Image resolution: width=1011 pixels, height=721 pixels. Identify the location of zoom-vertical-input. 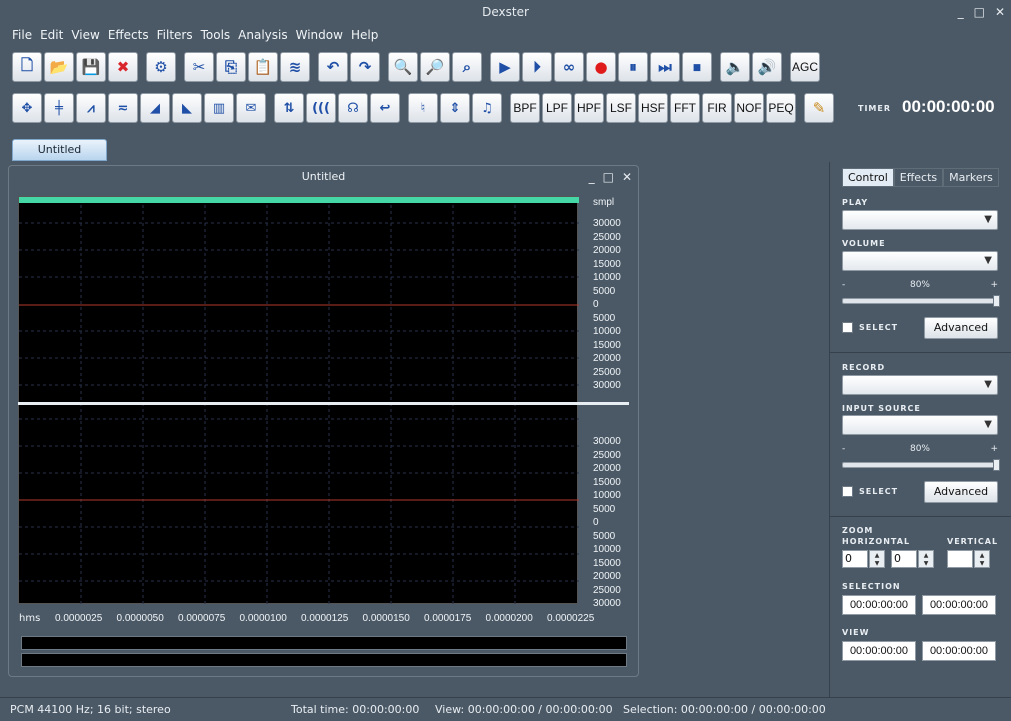
(960, 559).